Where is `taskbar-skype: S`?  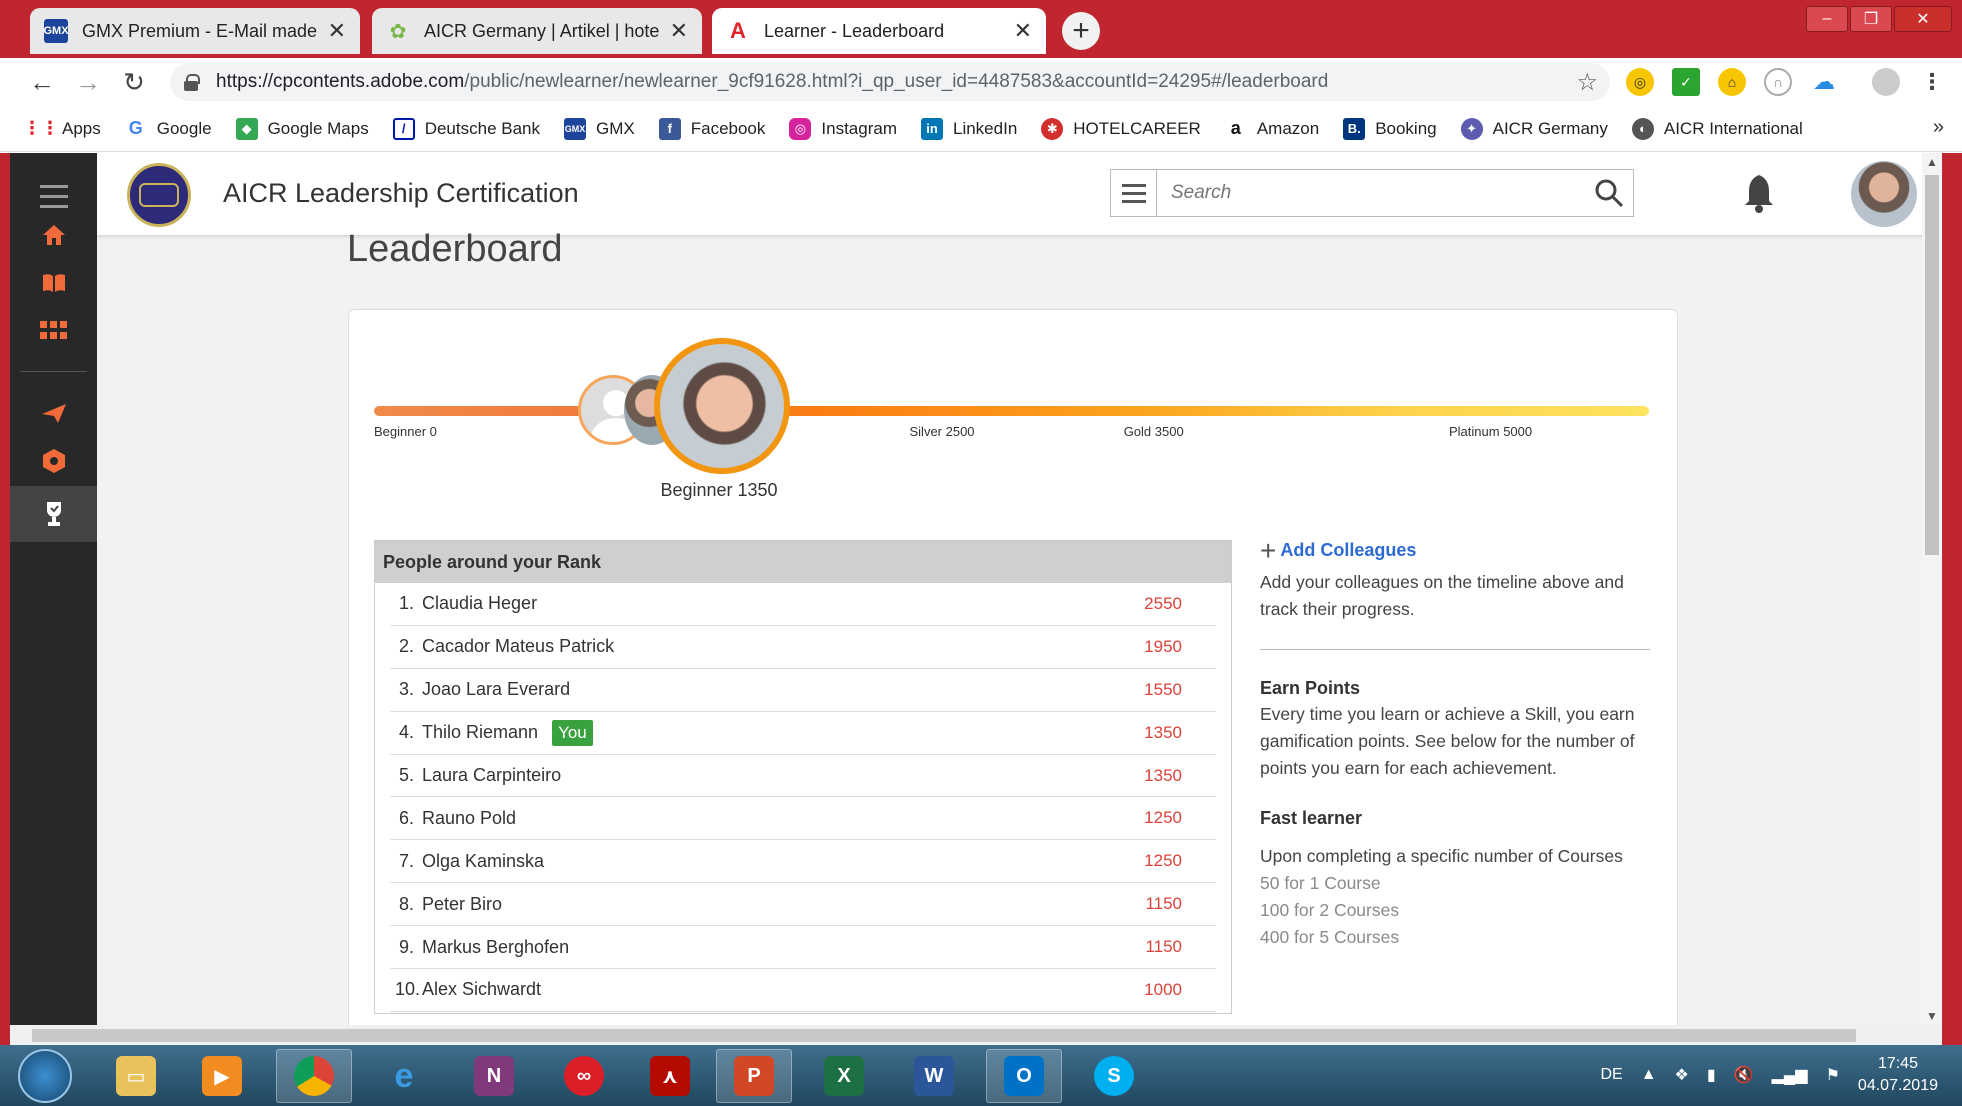 taskbar-skype: S is located at coordinates (1114, 1076).